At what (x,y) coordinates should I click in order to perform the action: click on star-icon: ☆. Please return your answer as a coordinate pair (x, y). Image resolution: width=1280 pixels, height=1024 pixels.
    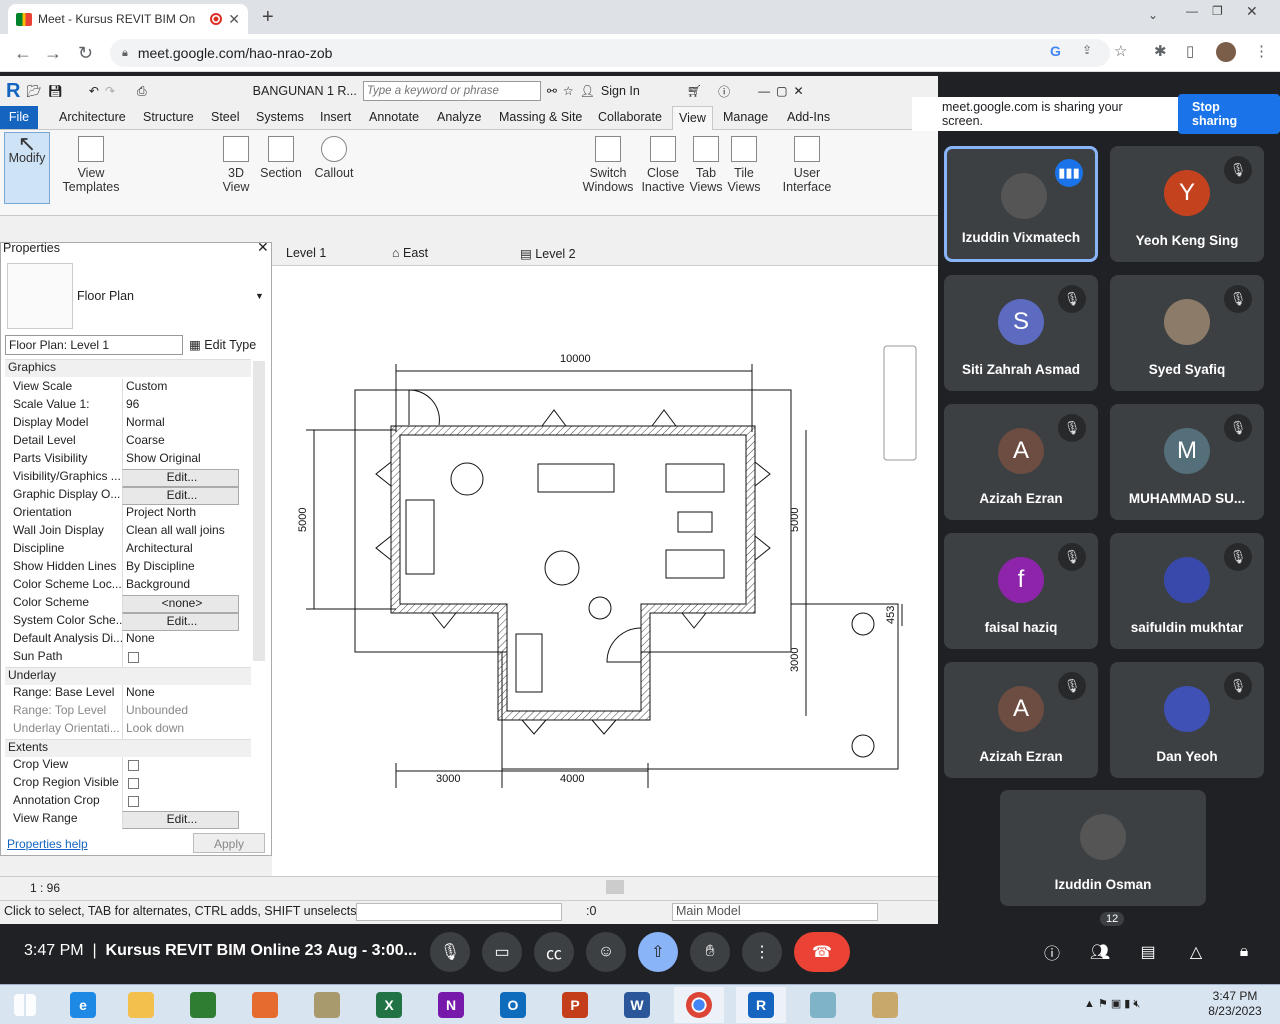
    Looking at the image, I should click on (568, 91).